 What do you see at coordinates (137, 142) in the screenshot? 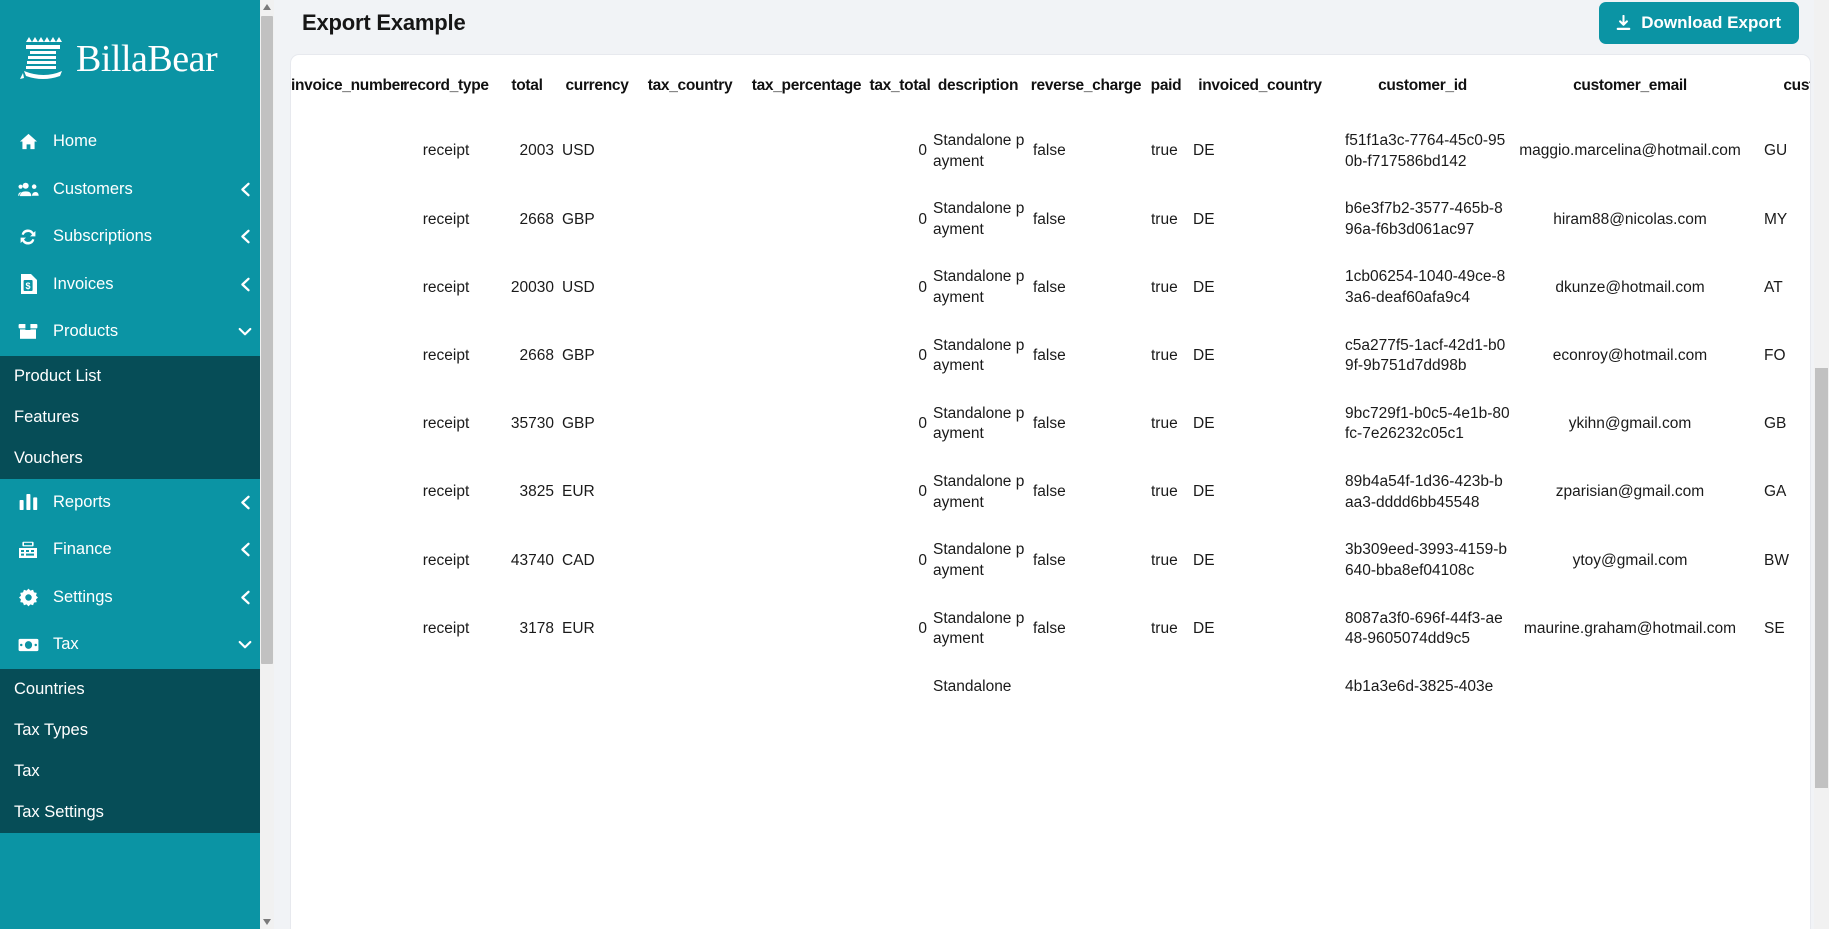
I see `sidebar-item-home: Home` at bounding box center [137, 142].